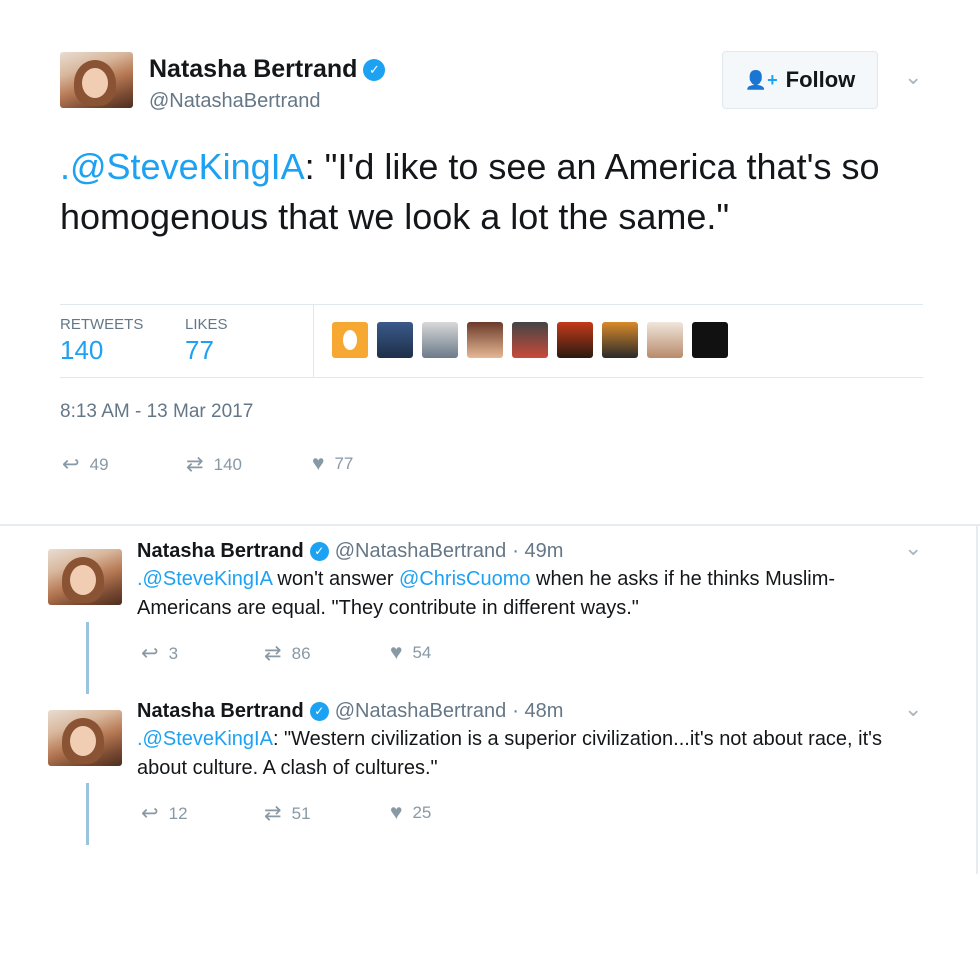 Image resolution: width=980 pixels, height=973 pixels. I want to click on reply-time: · 48m, so click(537, 711).